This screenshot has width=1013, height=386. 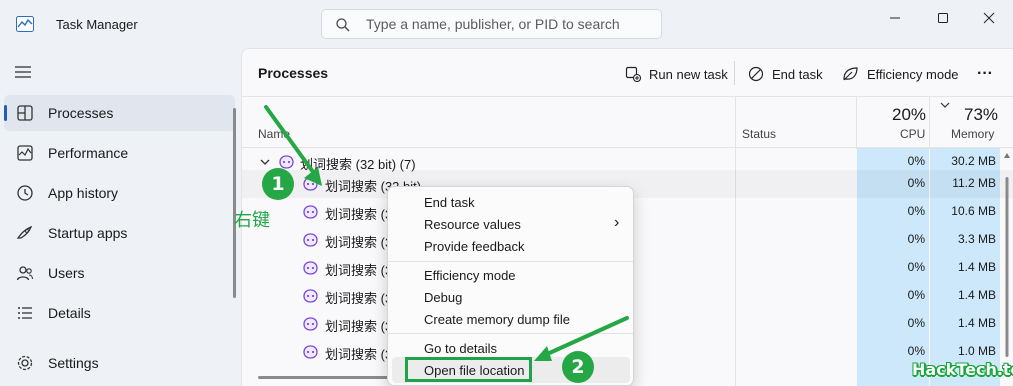 What do you see at coordinates (688, 74) in the screenshot?
I see `run-new-task-label: Run new task` at bounding box center [688, 74].